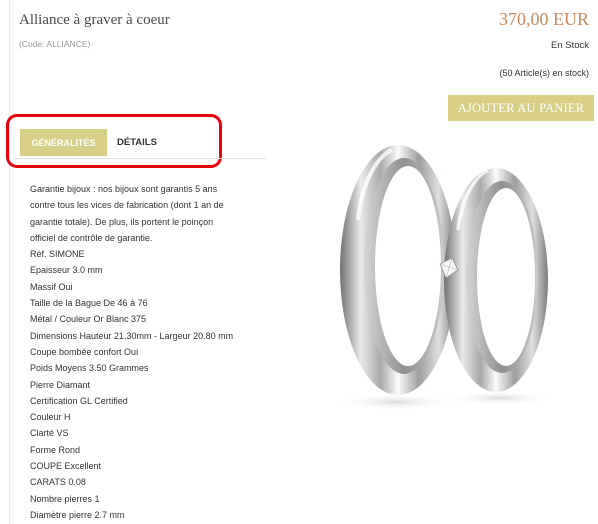  I want to click on spec-line: Métal / Couleur Or Blanc 375, so click(88, 319).